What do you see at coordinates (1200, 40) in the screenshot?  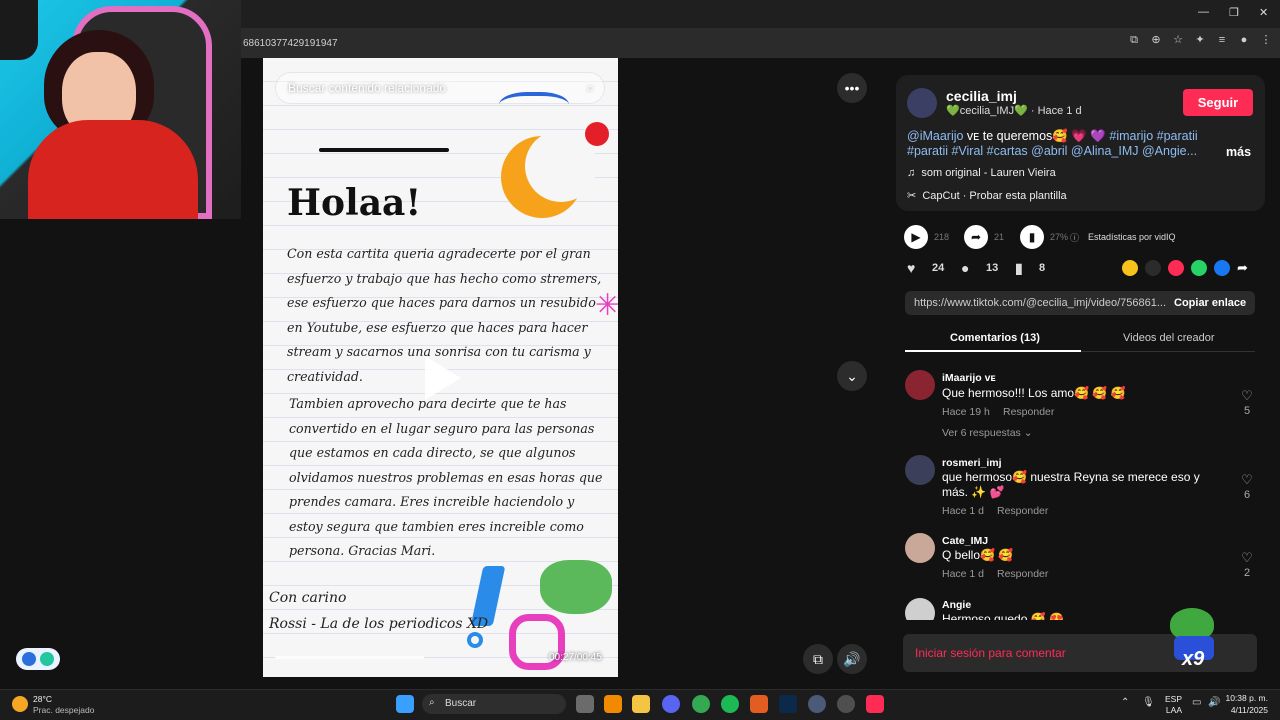 I see `extensions-icon: ✦` at bounding box center [1200, 40].